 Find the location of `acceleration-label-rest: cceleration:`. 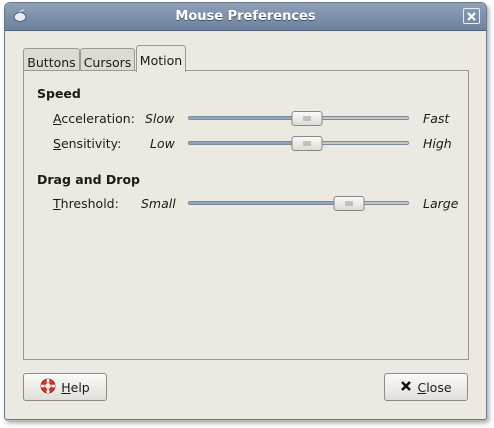

acceleration-label-rest: cceleration: is located at coordinates (98, 118).